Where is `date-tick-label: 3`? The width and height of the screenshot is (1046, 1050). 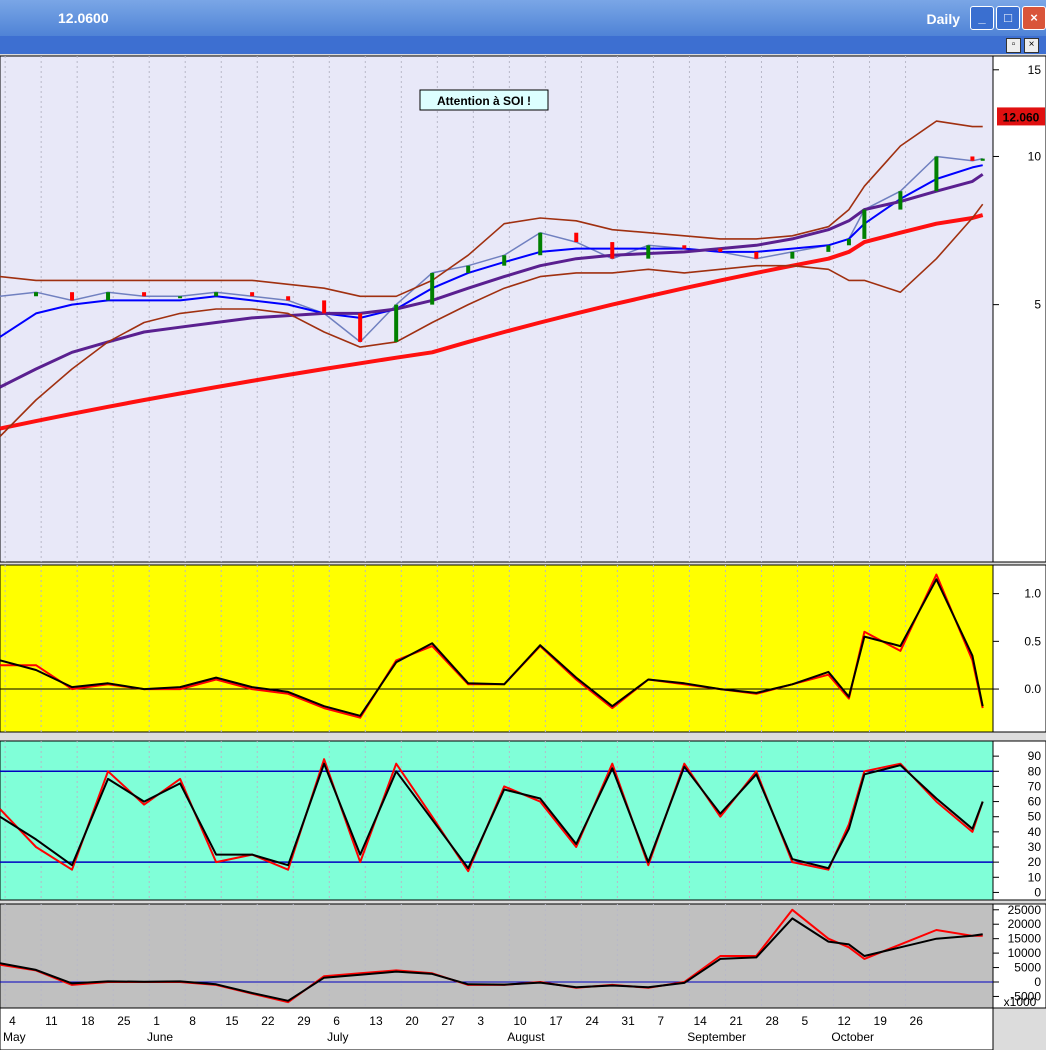
date-tick-label: 3 is located at coordinates (480, 1021).